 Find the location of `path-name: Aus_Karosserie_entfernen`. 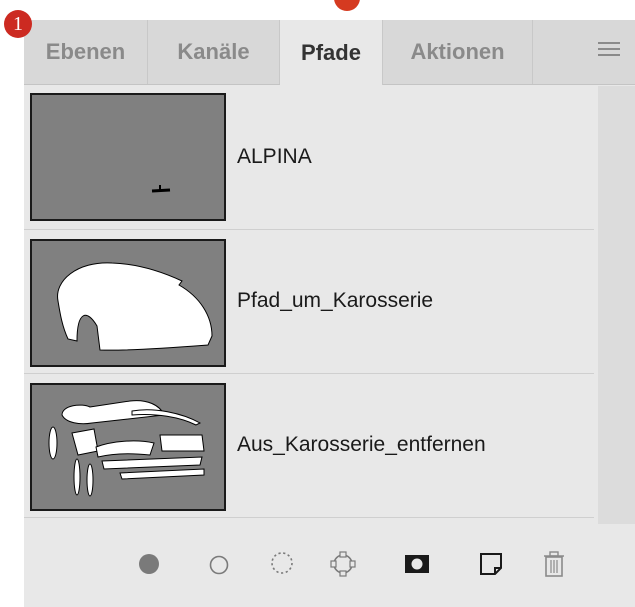

path-name: Aus_Karosserie_entfernen is located at coordinates (361, 445).